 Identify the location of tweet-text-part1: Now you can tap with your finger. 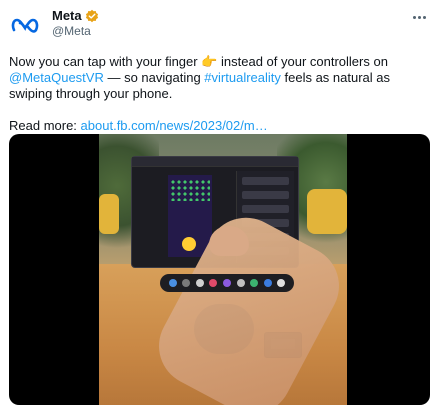
(105, 61).